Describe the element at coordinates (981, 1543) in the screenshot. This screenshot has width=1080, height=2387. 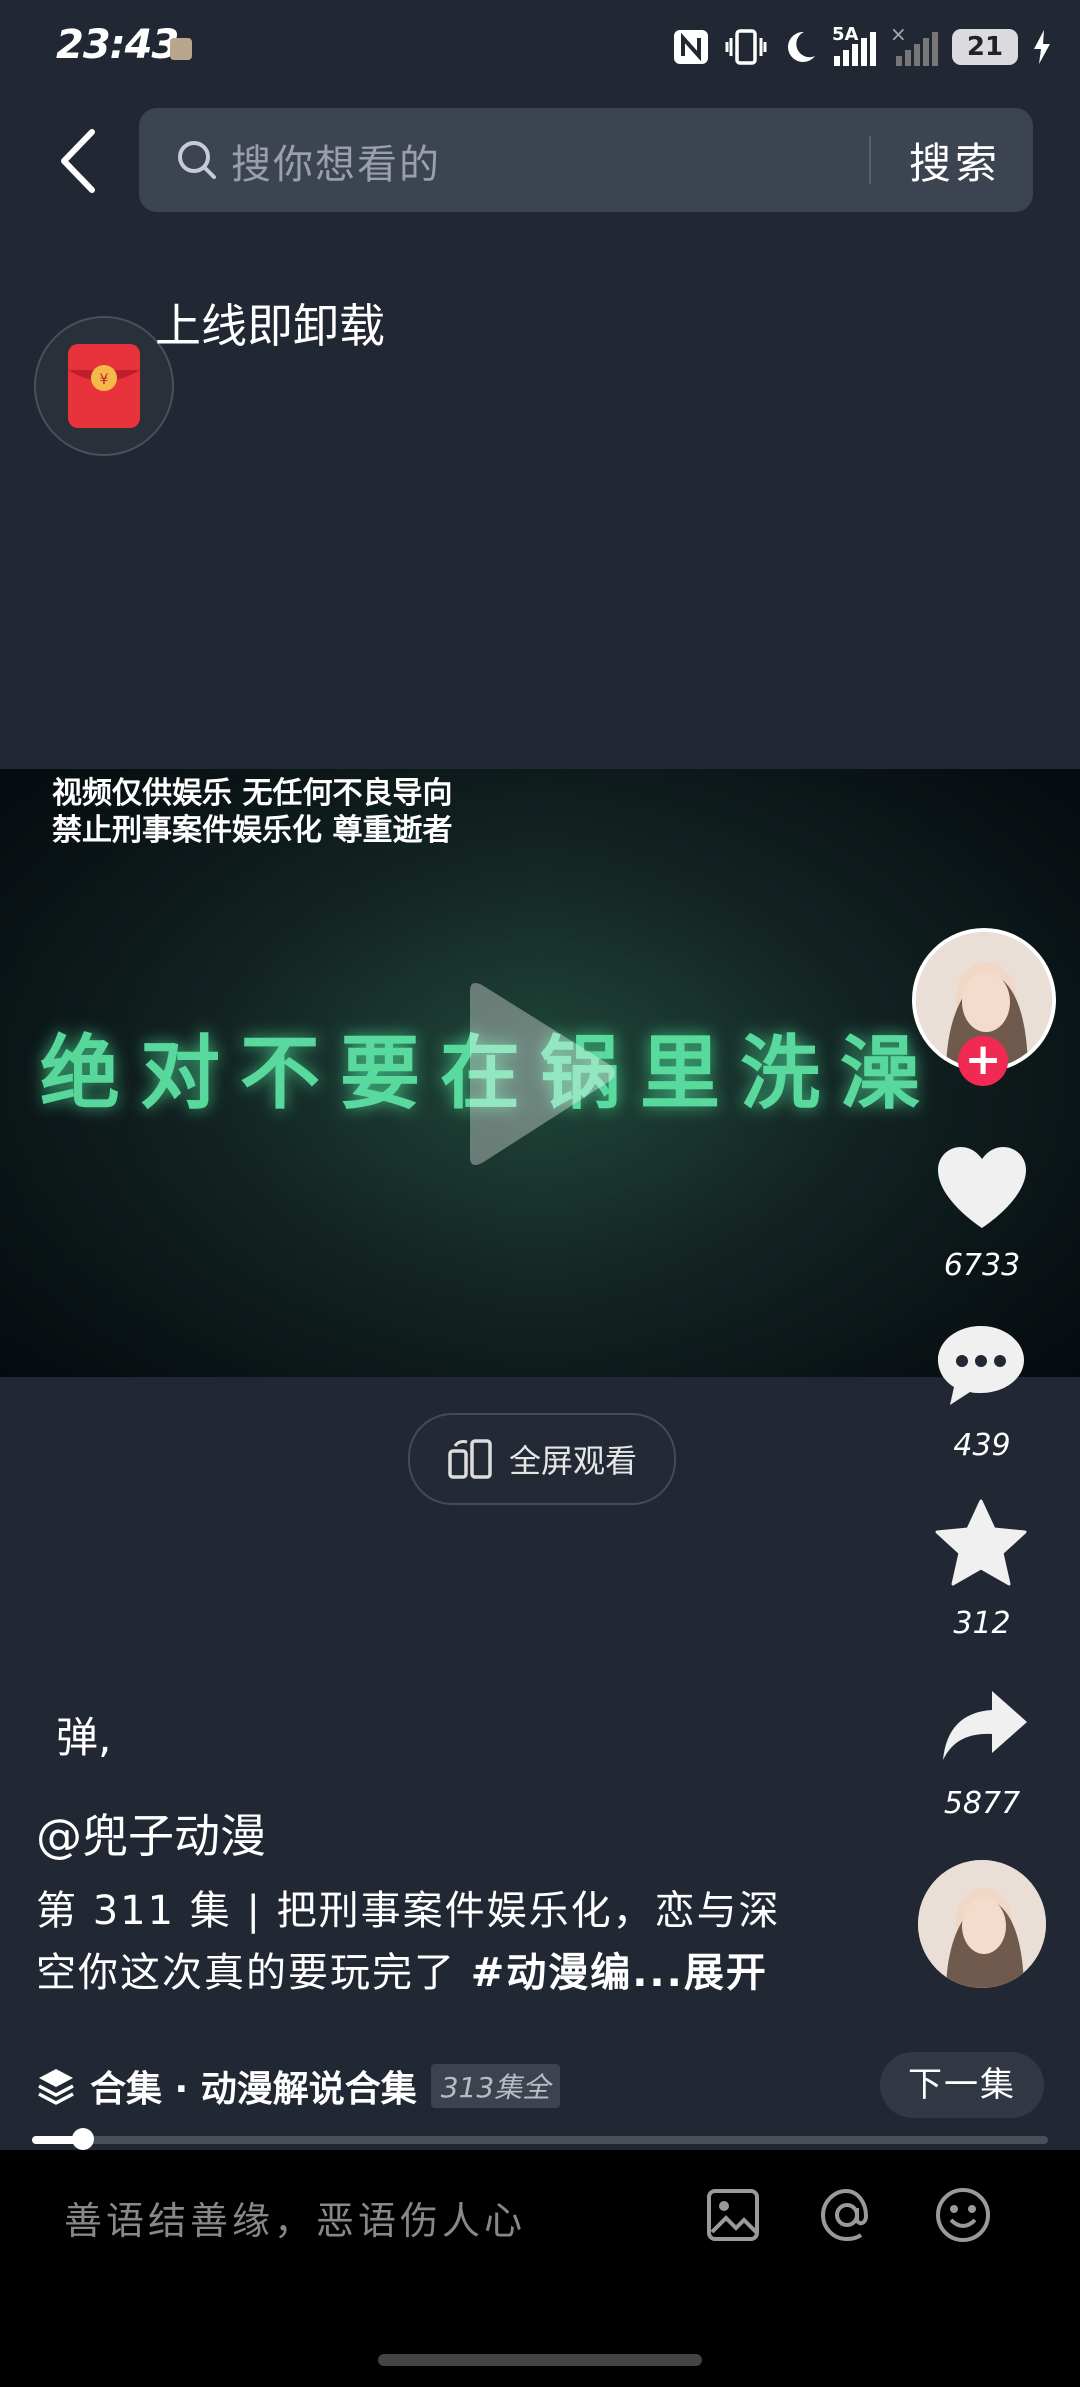
I see `favorite-star-icon` at that location.